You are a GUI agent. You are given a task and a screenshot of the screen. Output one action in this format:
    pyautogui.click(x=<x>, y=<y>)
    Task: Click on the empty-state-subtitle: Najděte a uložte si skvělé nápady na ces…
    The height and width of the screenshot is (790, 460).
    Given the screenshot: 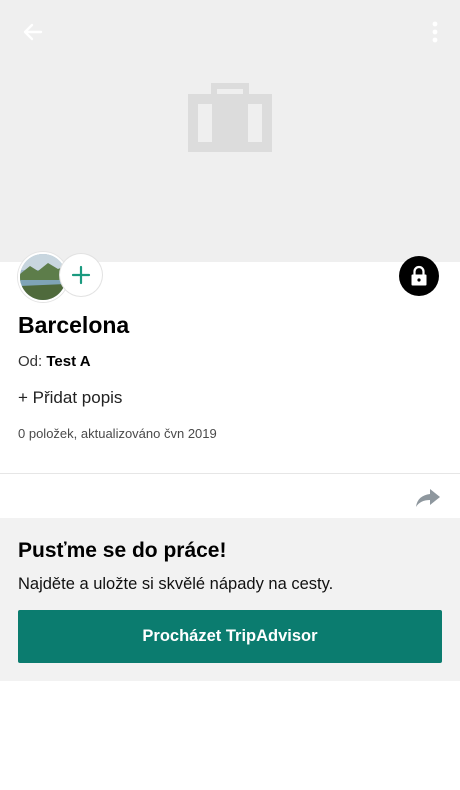 What is the action you would take?
    pyautogui.click(x=176, y=584)
    